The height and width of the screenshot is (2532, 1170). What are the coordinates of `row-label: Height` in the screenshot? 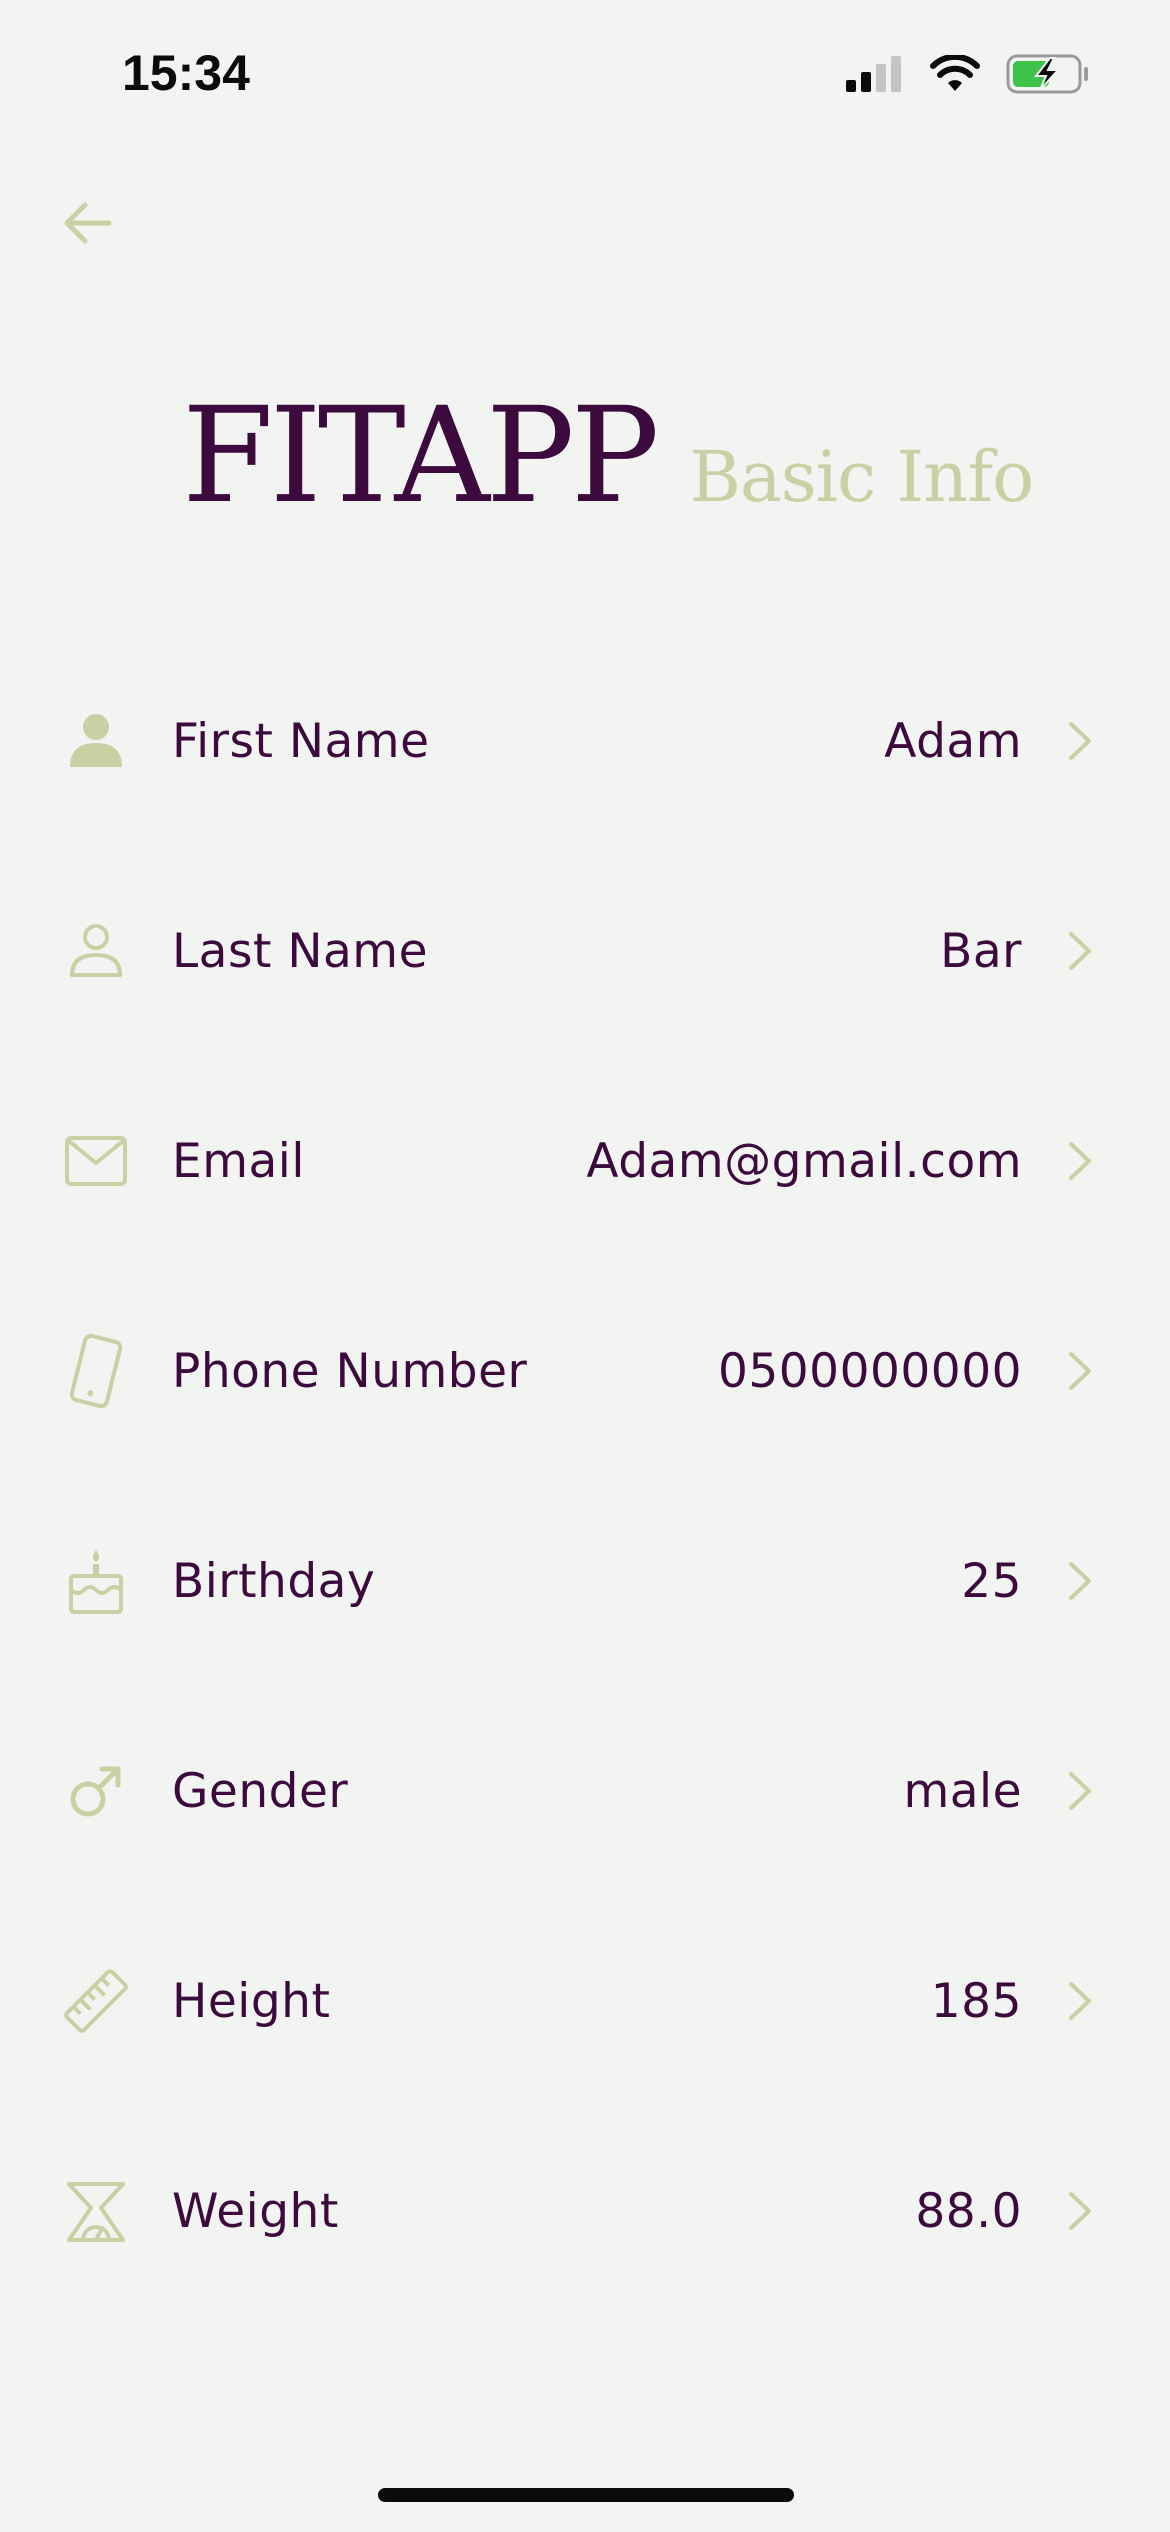 It's located at (251, 2001).